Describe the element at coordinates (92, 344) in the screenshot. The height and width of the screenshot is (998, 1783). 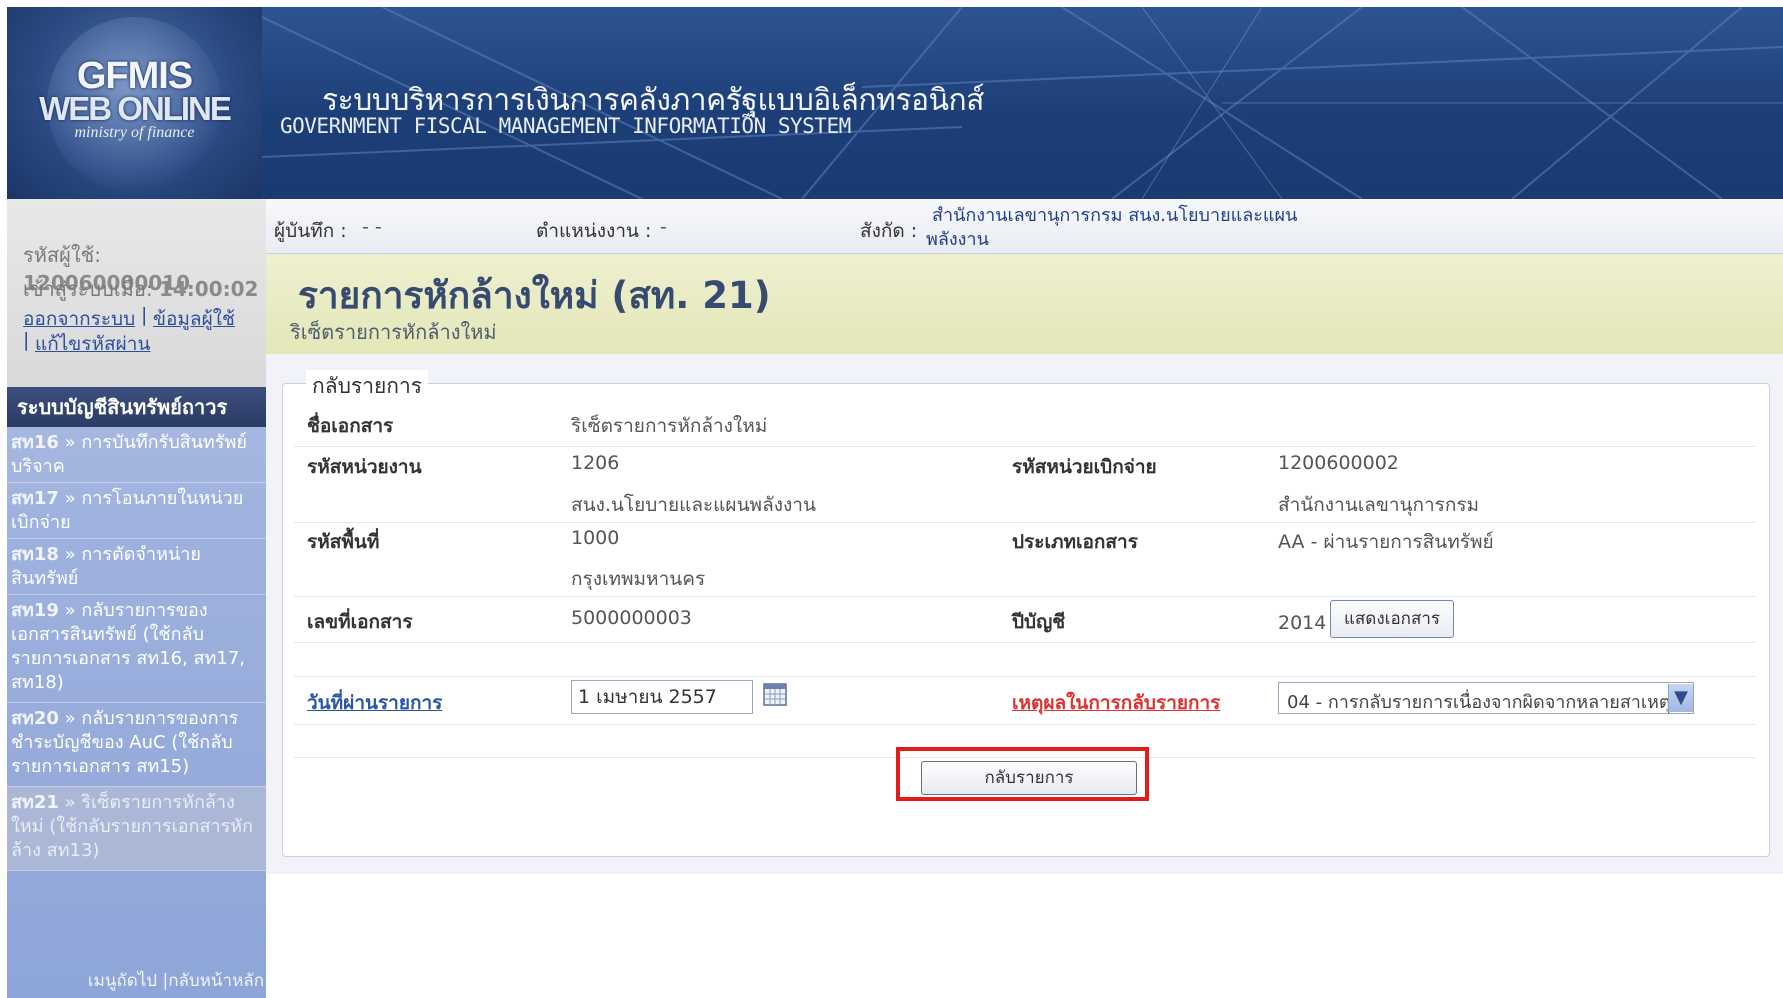
I see `change-password-link: แก้ไขรหัสผ่าน` at that location.